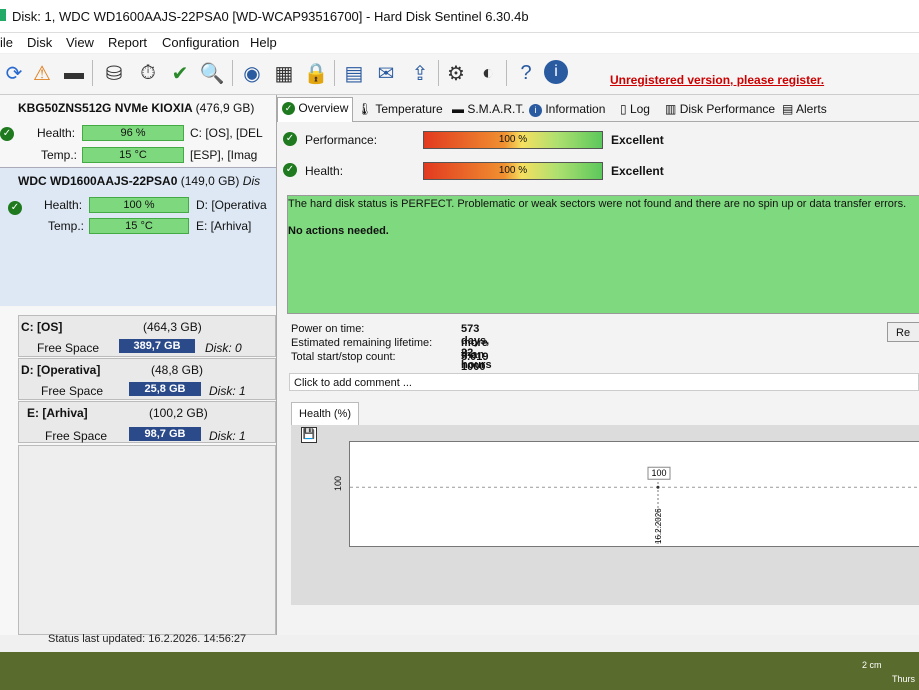  Describe the element at coordinates (637, 171) in the screenshot. I see `health-rating: Excellent` at that location.